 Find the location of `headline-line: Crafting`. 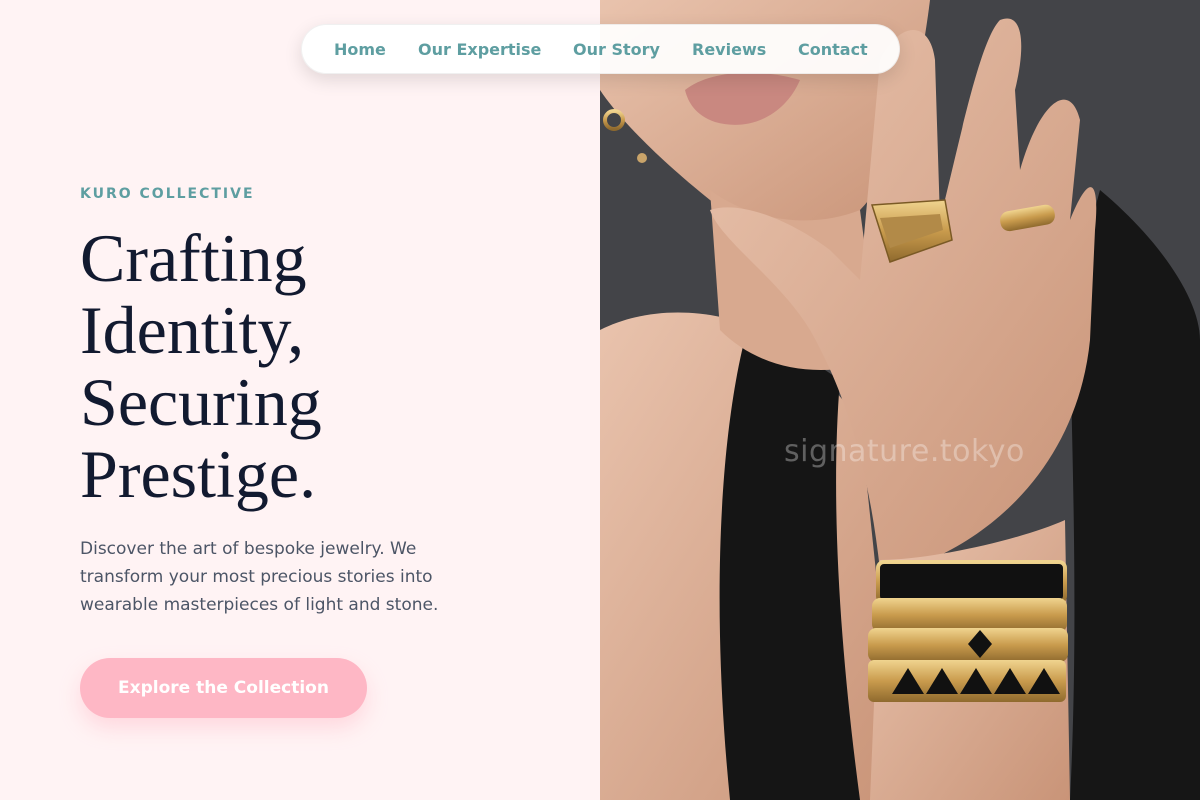

headline-line: Crafting is located at coordinates (193, 258).